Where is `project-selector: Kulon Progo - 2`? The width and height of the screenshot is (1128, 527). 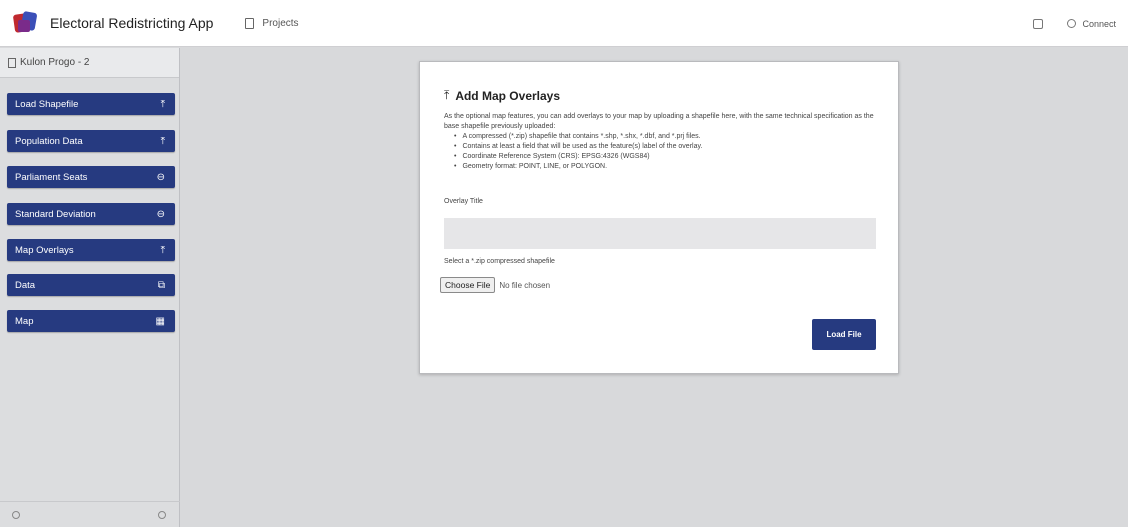
project-selector: Kulon Progo - 2 is located at coordinates (89, 63).